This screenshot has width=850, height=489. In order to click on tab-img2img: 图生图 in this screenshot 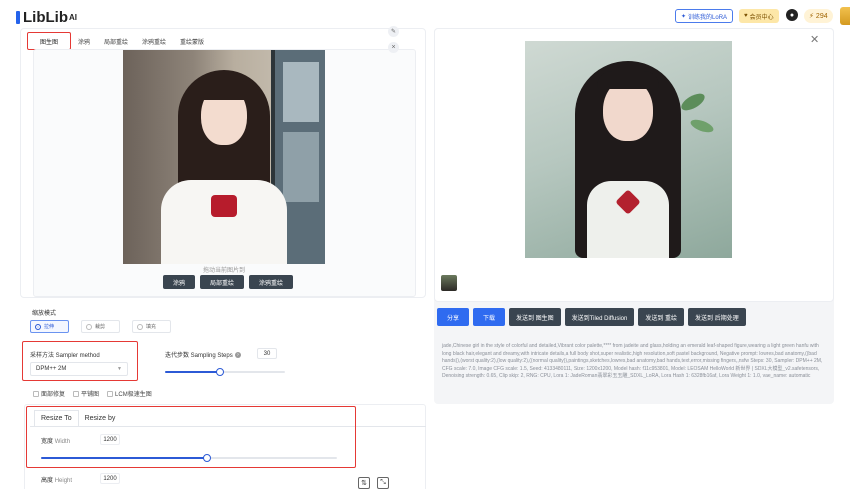, I will do `click(49, 41)`.